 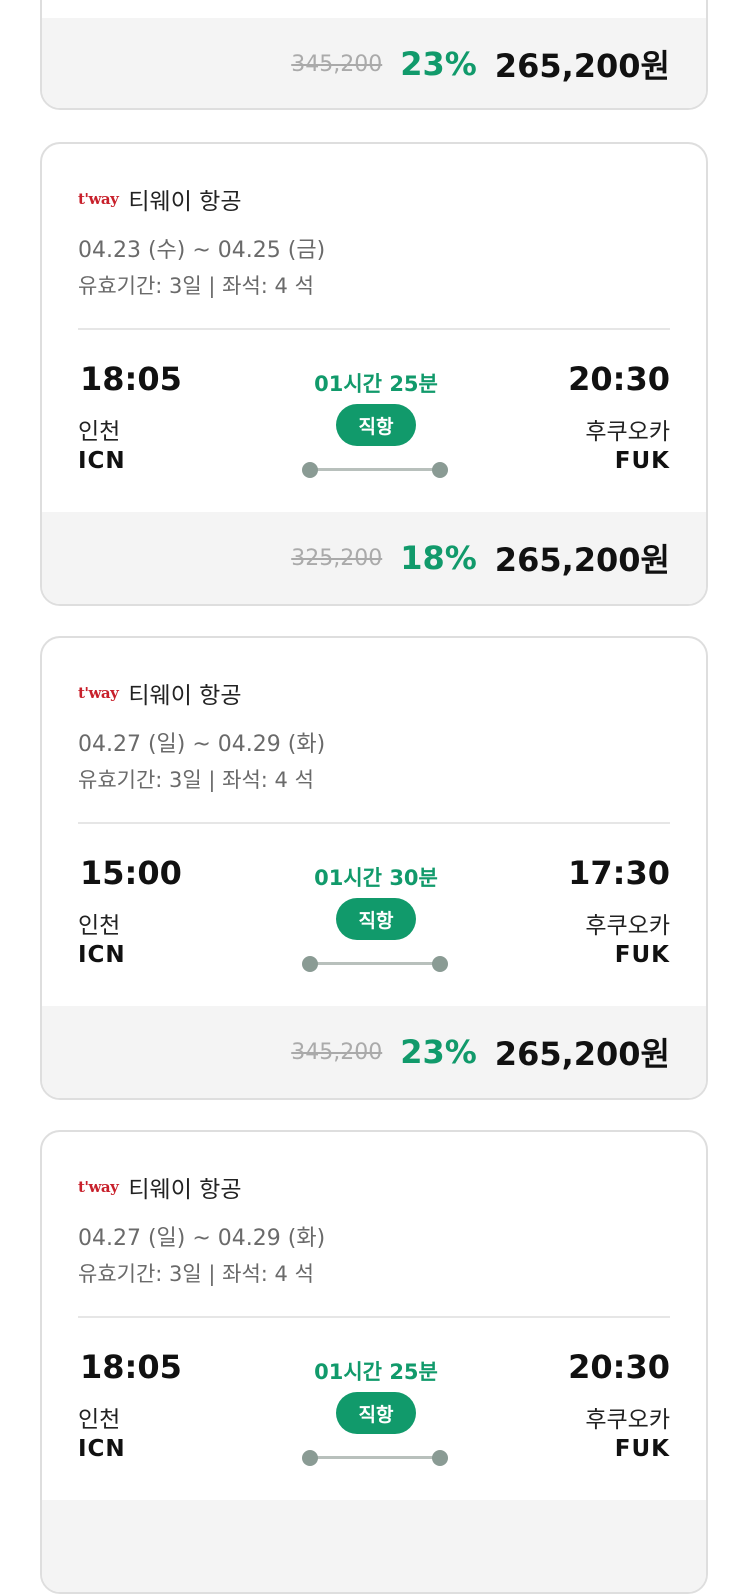 I want to click on discount-rate: 18%, so click(x=438, y=558).